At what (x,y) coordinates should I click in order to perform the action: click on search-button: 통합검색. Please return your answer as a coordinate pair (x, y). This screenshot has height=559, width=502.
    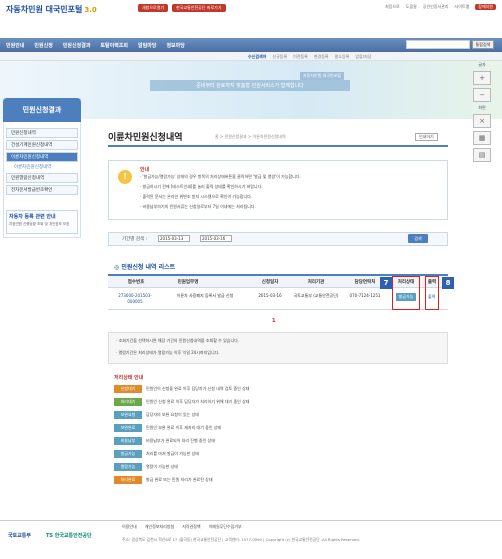
    Looking at the image, I should click on (483, 44).